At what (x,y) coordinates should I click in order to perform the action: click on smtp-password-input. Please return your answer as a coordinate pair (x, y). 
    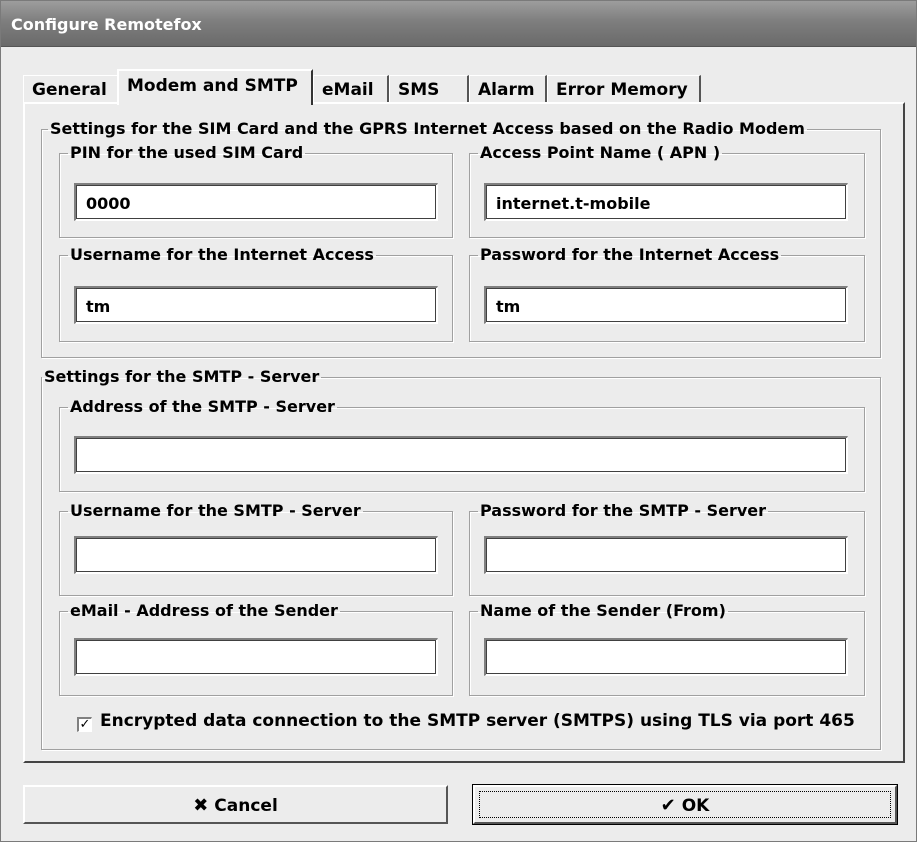
    Looking at the image, I should click on (666, 555).